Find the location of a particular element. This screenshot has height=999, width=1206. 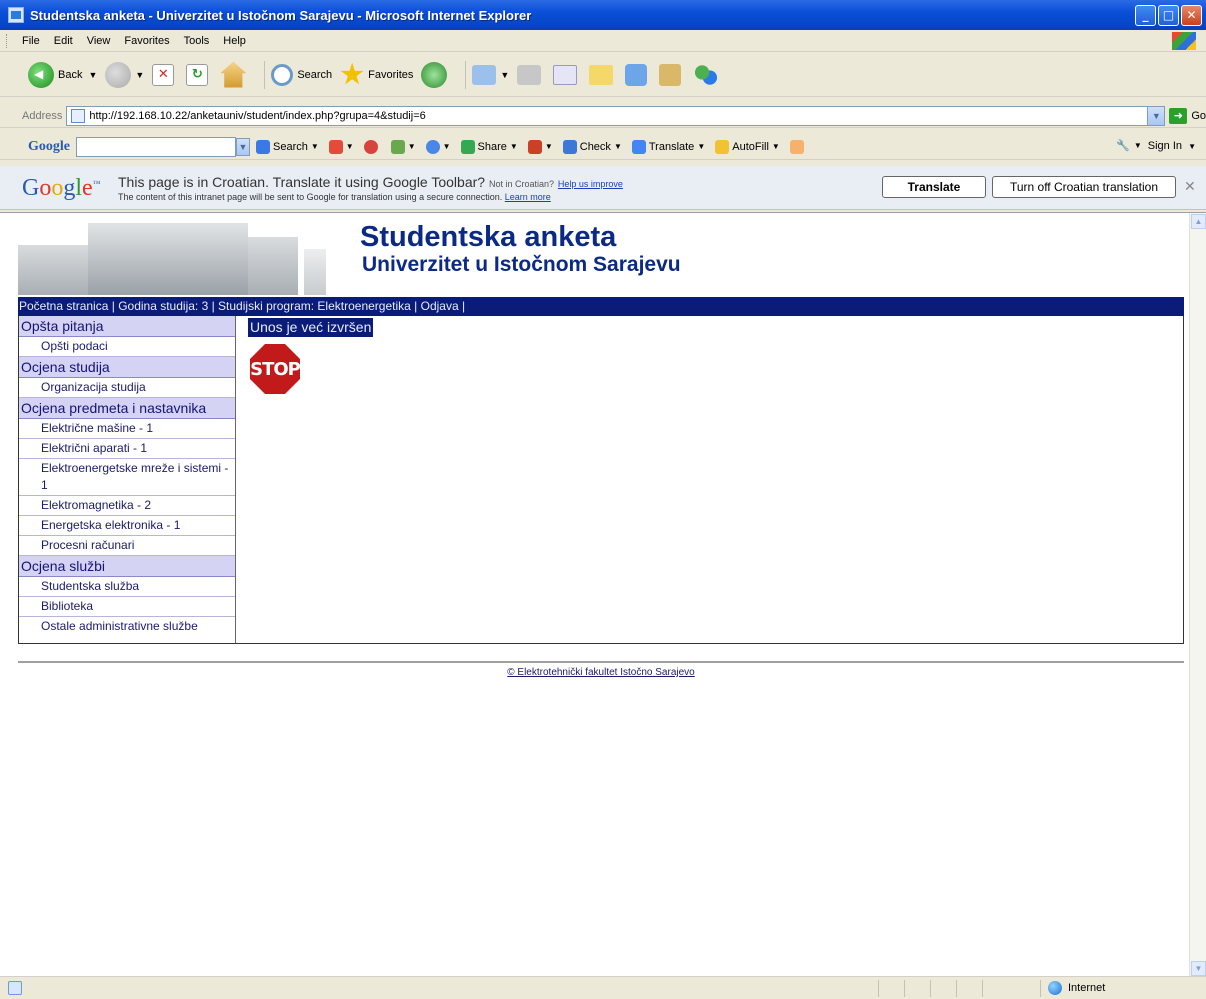

learn-more-link: Learn more is located at coordinates (528, 197).